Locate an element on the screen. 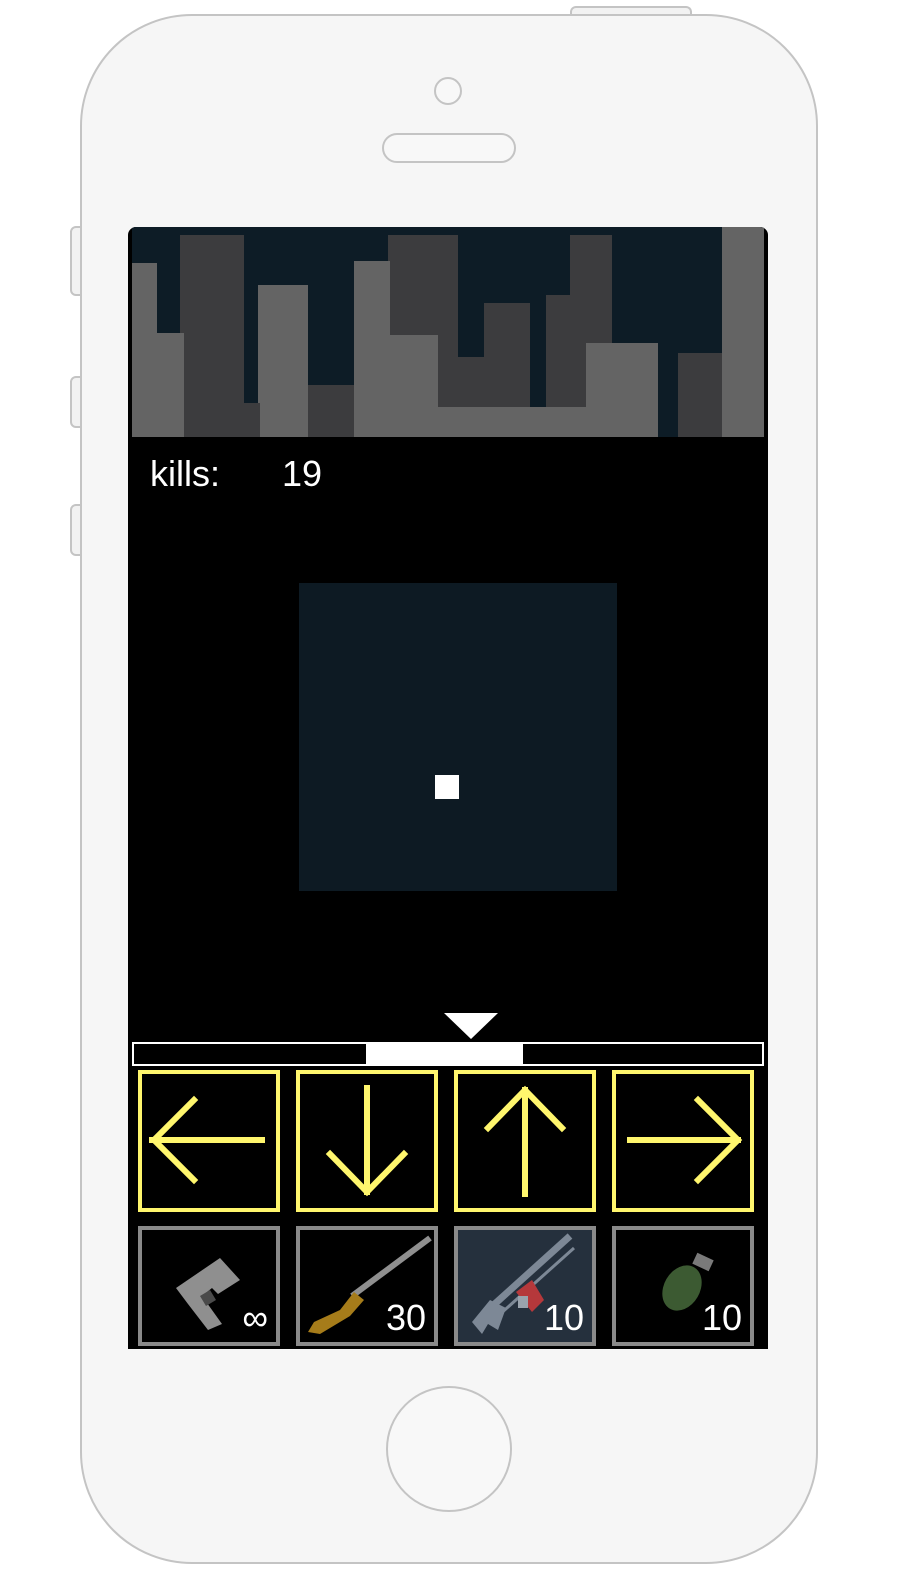 This screenshot has width=900, height=1590. front-camera is located at coordinates (448, 91).